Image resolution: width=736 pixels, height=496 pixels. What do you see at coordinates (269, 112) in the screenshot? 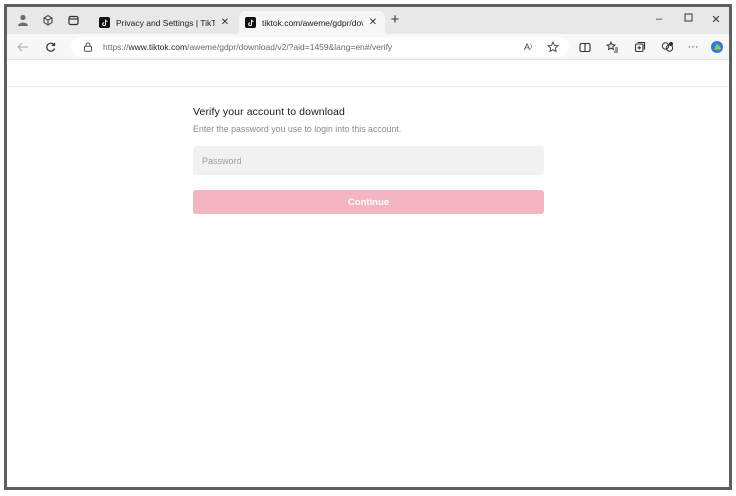
I see `verify-heading: Verify your account to download` at bounding box center [269, 112].